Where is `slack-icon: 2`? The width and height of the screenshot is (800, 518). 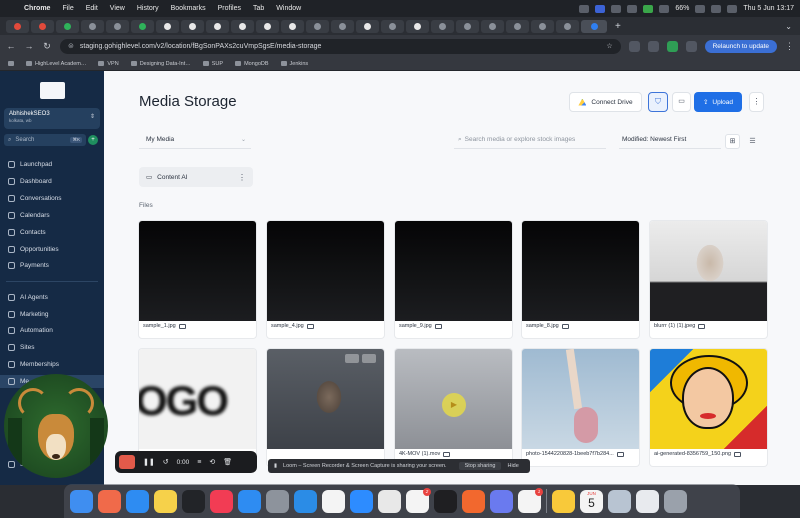
slack-icon: 2 is located at coordinates (418, 500).